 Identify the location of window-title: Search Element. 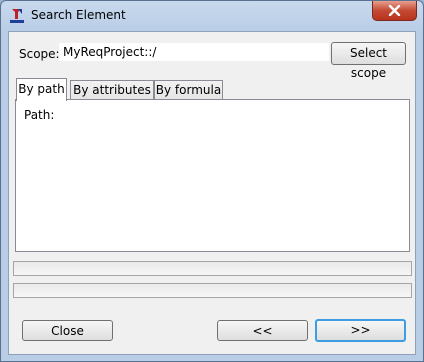
(78, 15).